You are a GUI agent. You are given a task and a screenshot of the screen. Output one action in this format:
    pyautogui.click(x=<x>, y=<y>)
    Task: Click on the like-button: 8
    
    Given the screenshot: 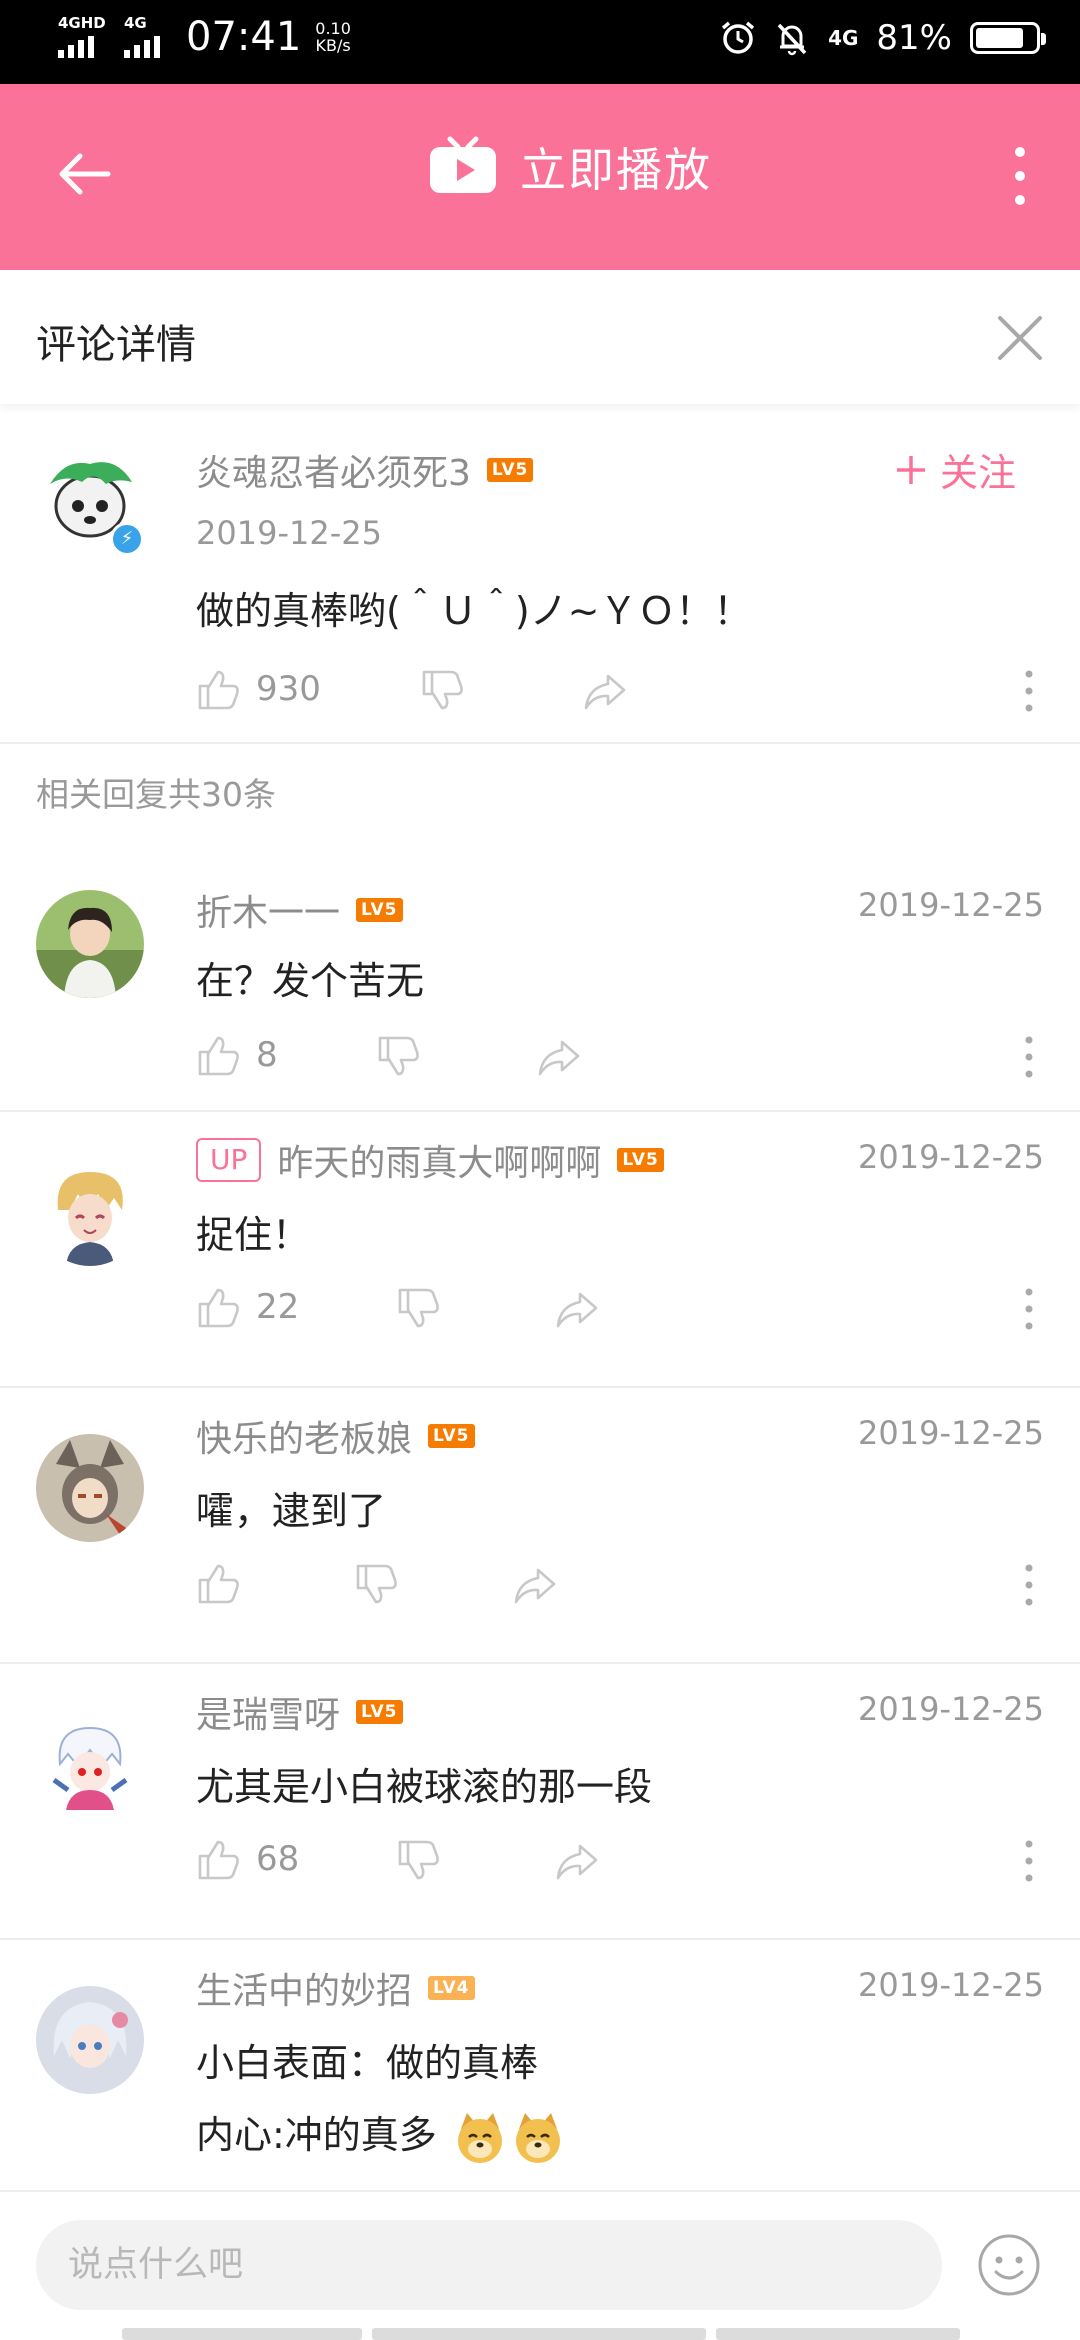 What is the action you would take?
    pyautogui.click(x=237, y=1055)
    